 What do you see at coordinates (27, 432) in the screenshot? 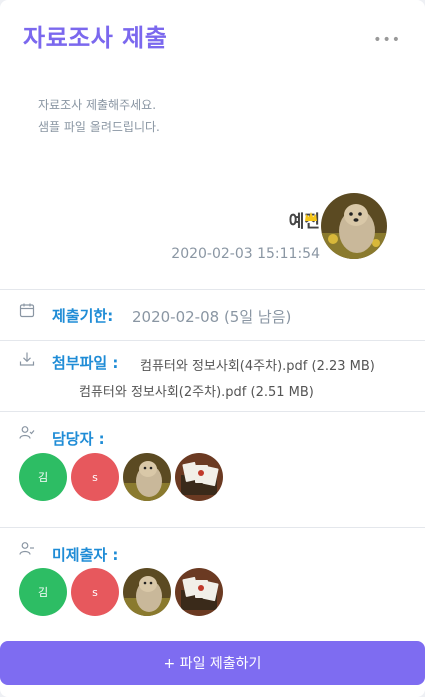
I see `user-check-icon` at bounding box center [27, 432].